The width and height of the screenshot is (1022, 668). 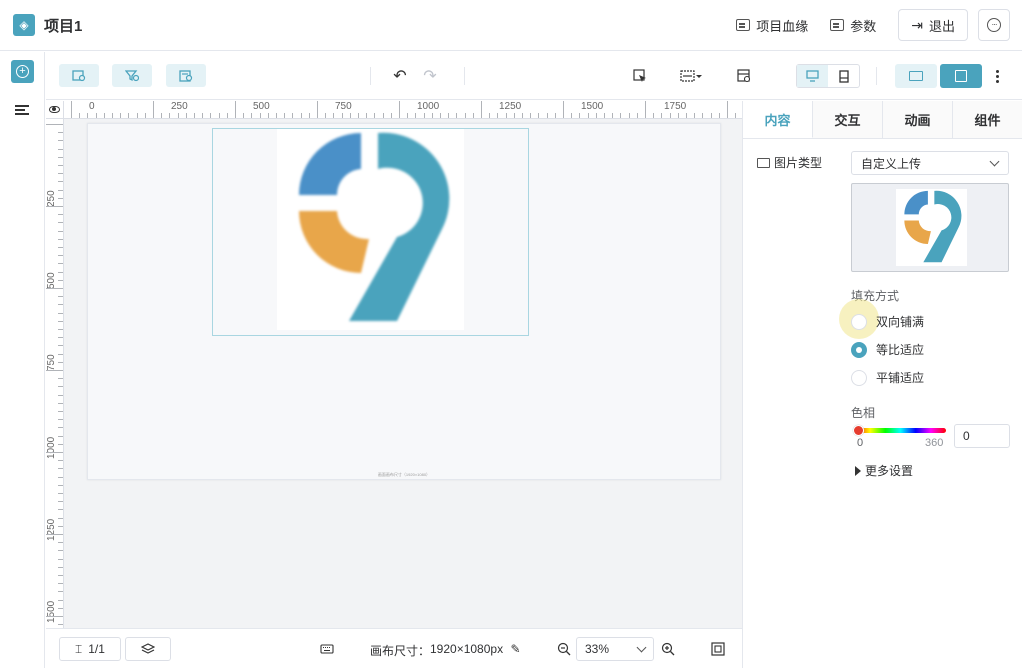 I want to click on layout-button, so click(x=744, y=76).